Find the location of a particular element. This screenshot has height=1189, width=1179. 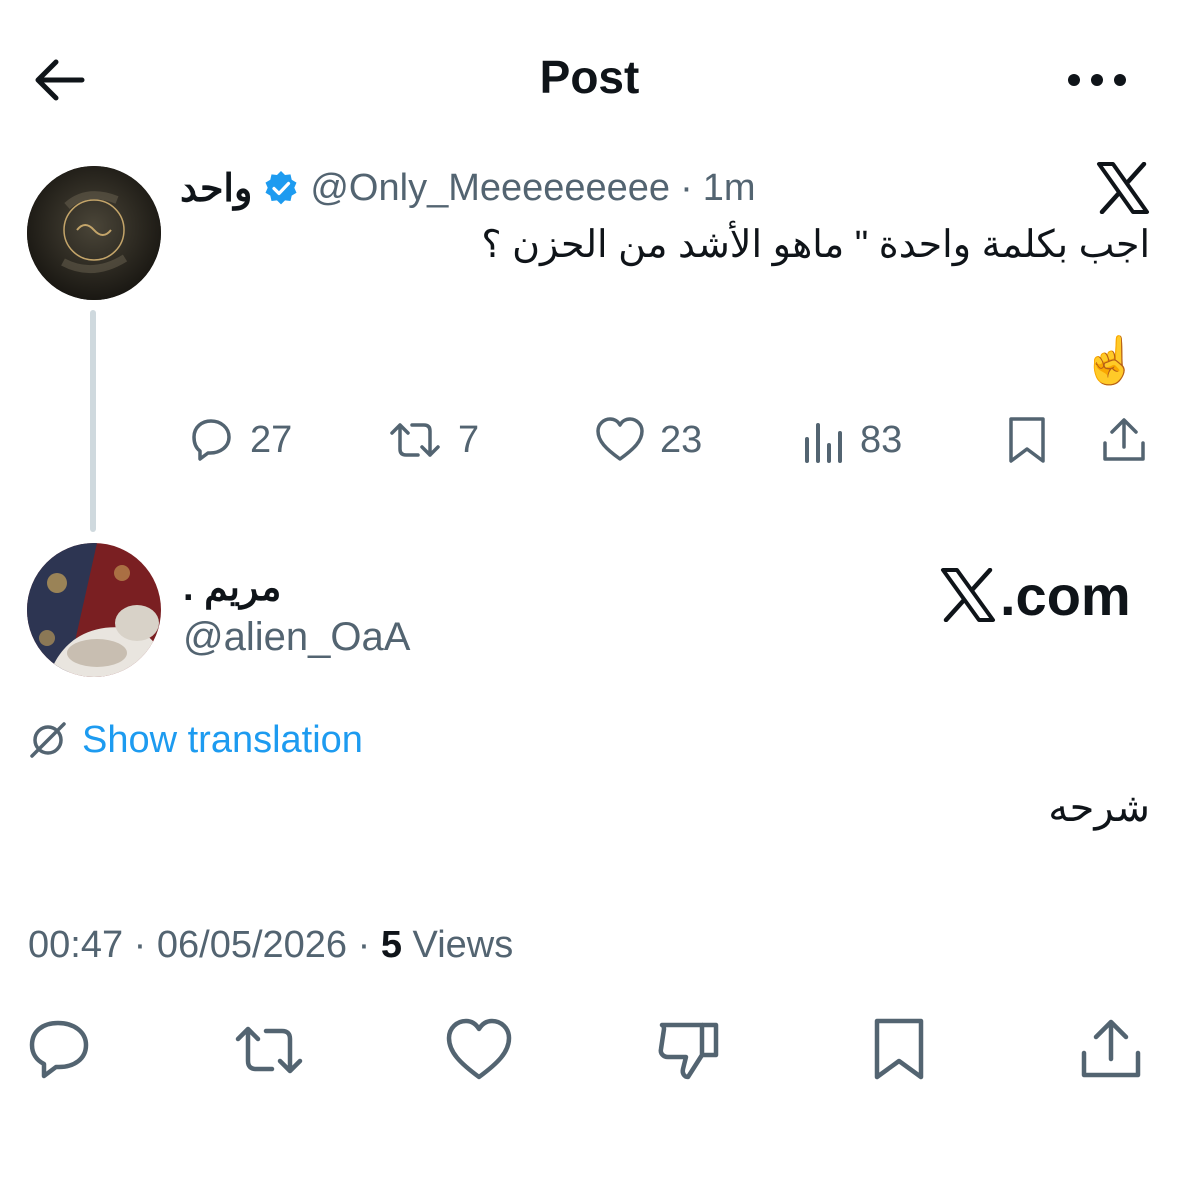

reply-author-name: مريم . is located at coordinates (232, 587).